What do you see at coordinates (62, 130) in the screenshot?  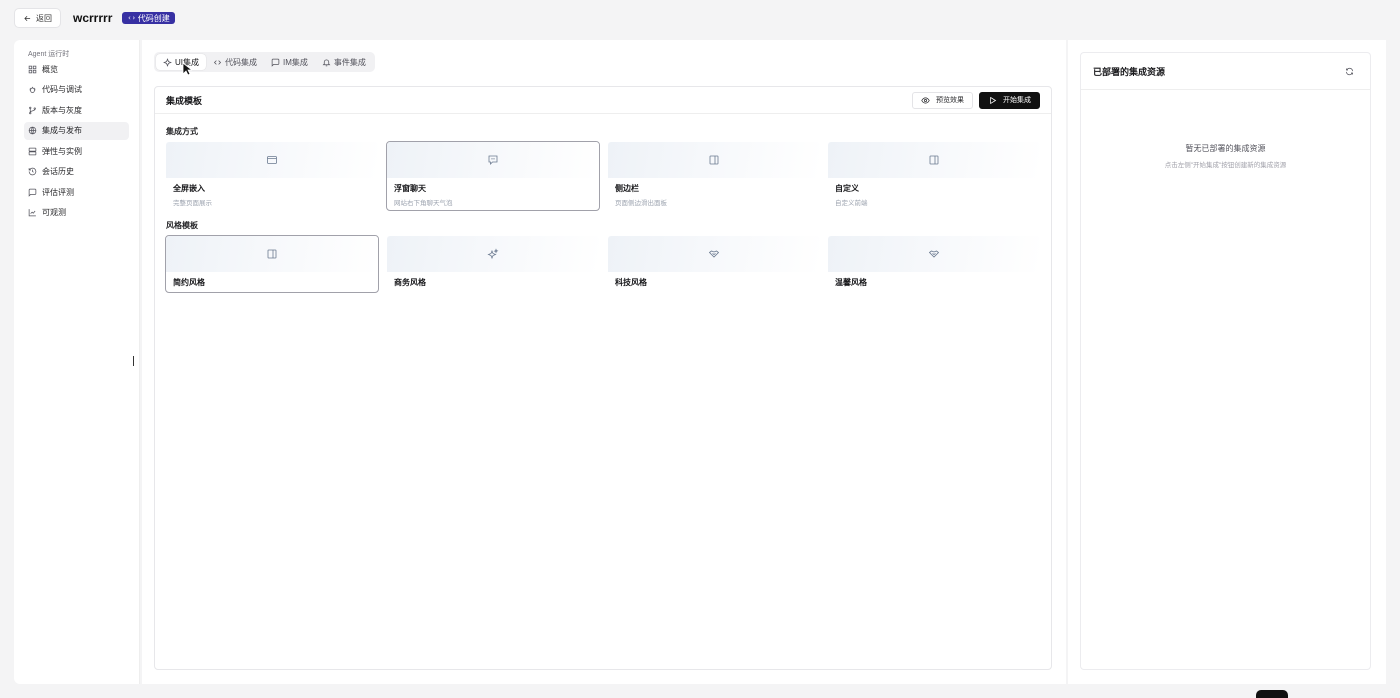 I see `sidebar-item-label: 集成与发布` at bounding box center [62, 130].